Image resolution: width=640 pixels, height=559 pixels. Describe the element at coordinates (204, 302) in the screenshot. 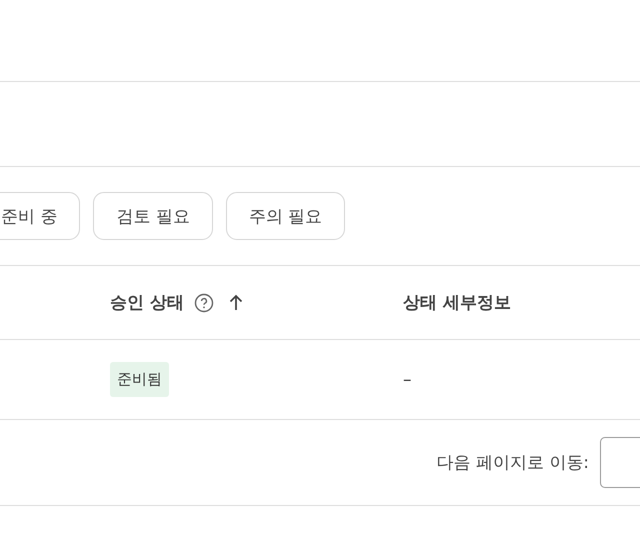

I see `help-icon` at that location.